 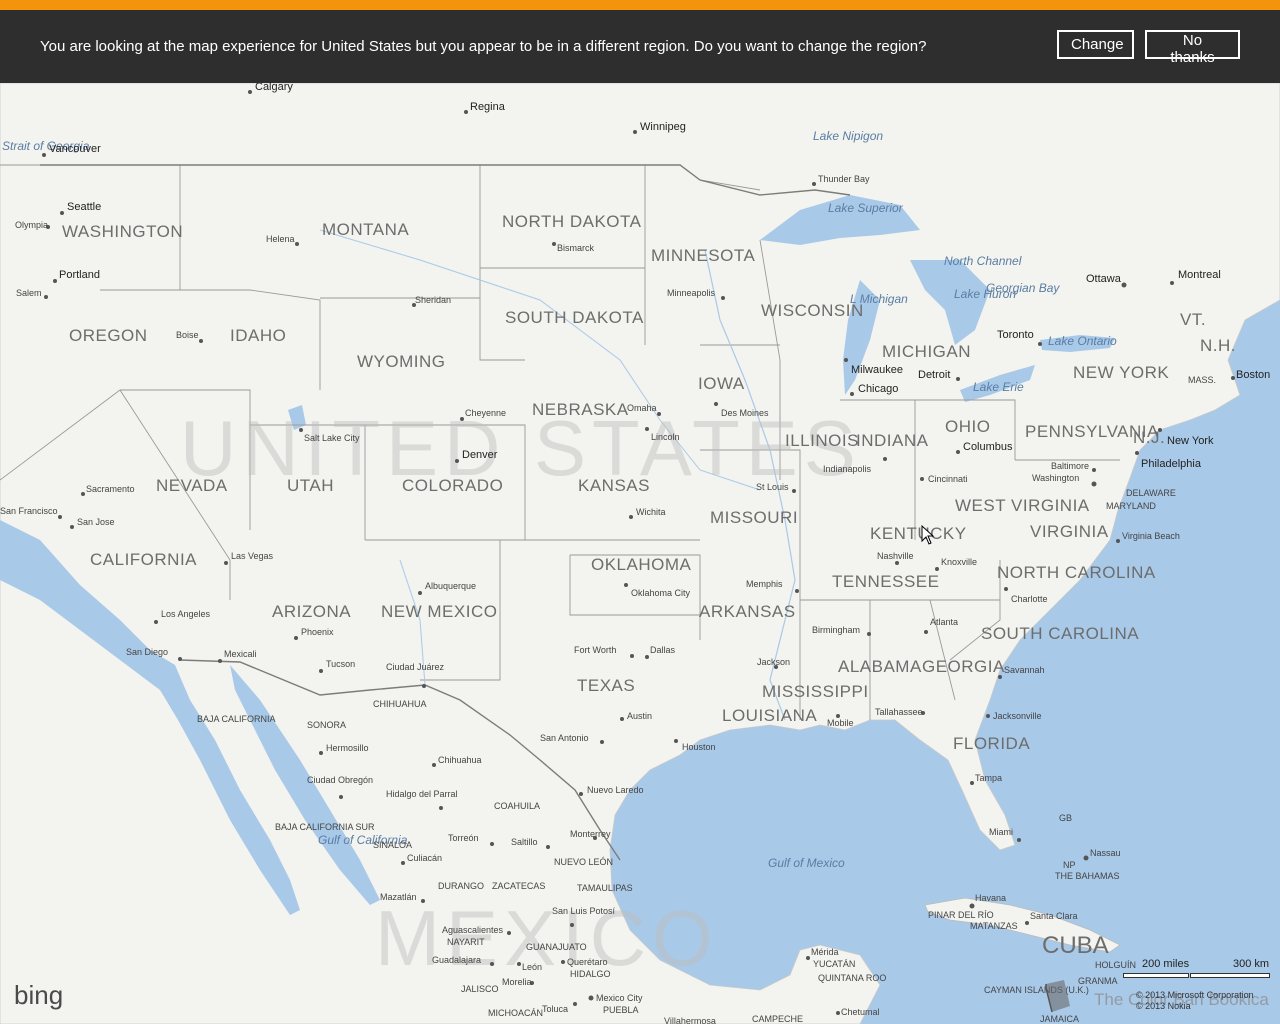 What do you see at coordinates (764, 584) in the screenshot?
I see `label-city: Memphis` at bounding box center [764, 584].